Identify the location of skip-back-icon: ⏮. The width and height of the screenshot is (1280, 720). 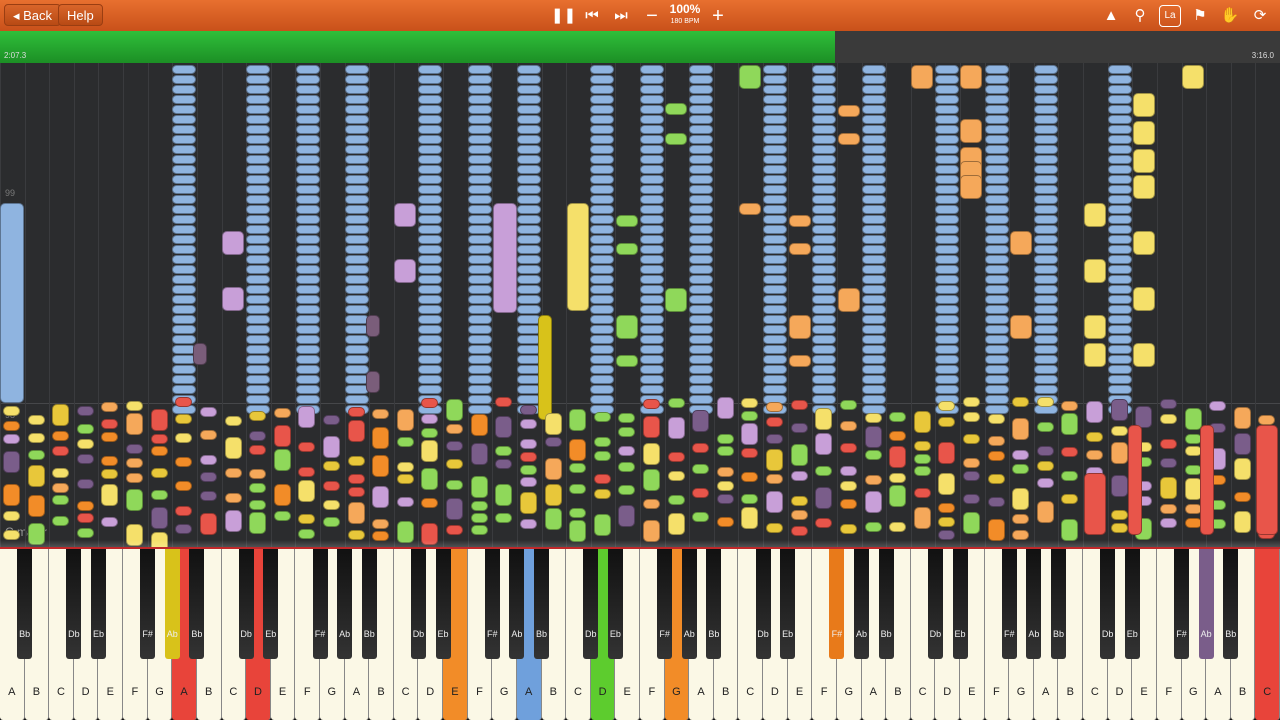
(592, 16).